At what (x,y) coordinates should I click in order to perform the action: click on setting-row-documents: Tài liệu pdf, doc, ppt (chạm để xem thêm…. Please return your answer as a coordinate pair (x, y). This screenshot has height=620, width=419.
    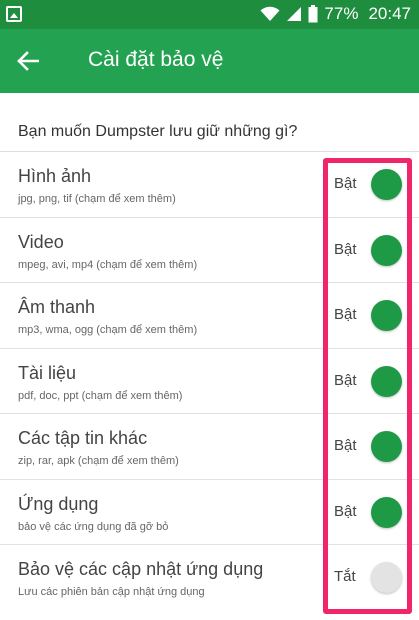
    Looking at the image, I should click on (209, 381).